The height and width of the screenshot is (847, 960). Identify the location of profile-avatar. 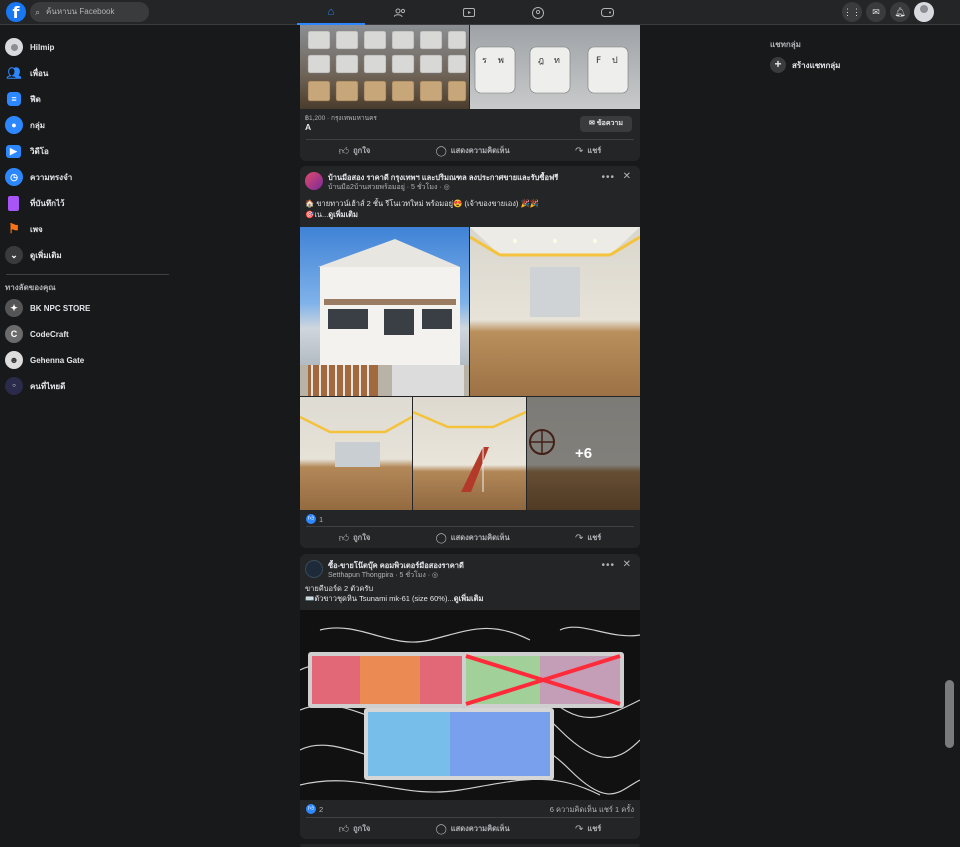
(924, 12).